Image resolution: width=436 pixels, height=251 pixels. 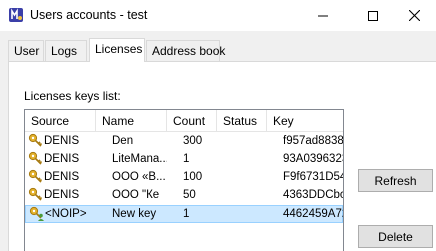 I want to click on close-icon, so click(x=414, y=15).